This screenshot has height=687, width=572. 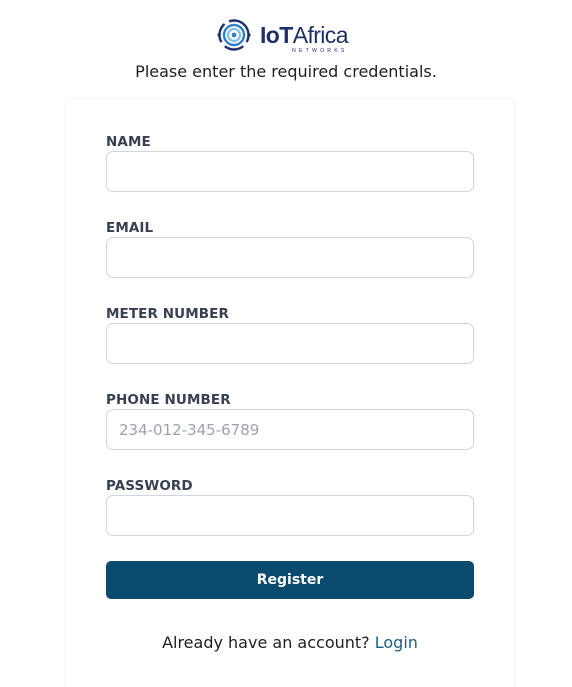 I want to click on meter-number-label: METER NUMBER, so click(x=167, y=314).